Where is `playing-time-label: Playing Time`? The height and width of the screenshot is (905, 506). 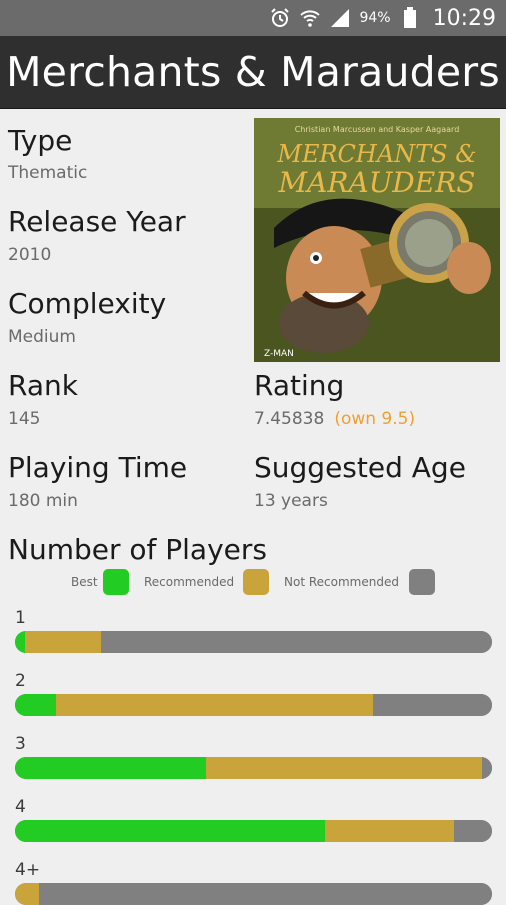 playing-time-label: Playing Time is located at coordinates (98, 467).